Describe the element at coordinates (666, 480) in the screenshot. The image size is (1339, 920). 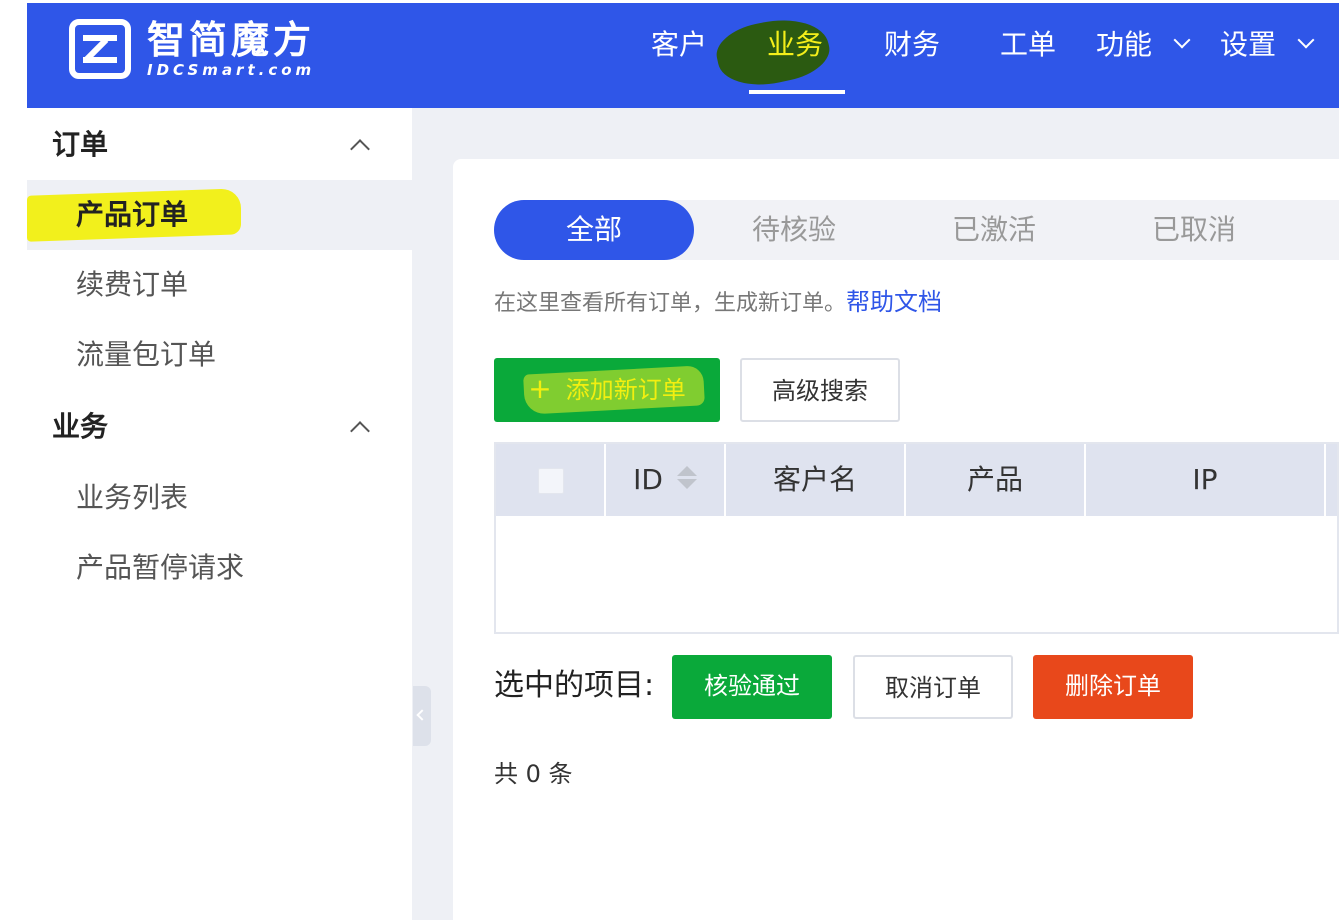
I see `column-header-id: ID` at that location.